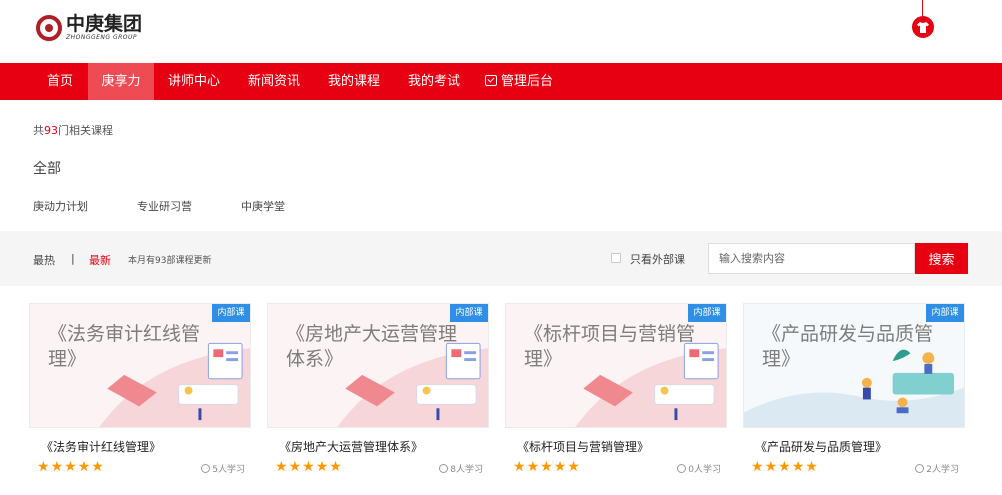 The width and height of the screenshot is (1002, 495). Describe the element at coordinates (501, 258) in the screenshot. I see `sort-bar: 最热 | 最新 本月有93部课程更新 只看外部课 搜索` at that location.